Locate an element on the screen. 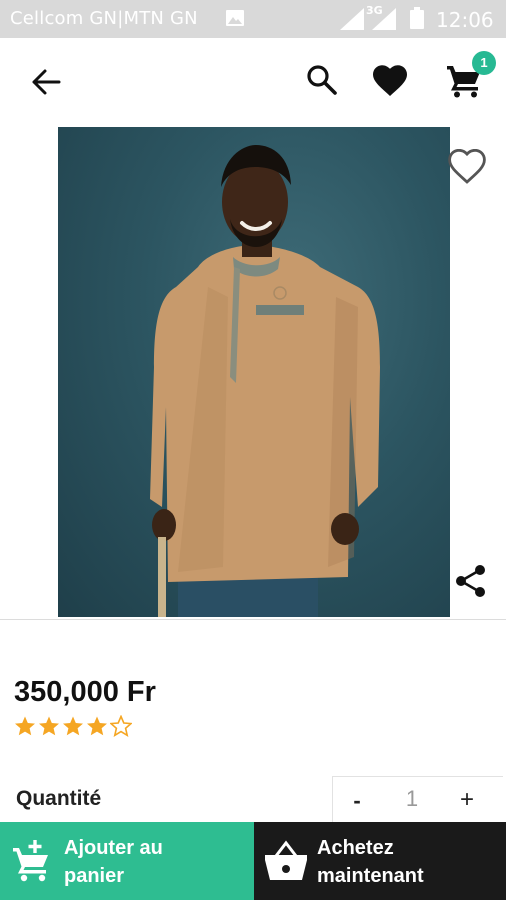 The image size is (506, 900). image-notification-icon is located at coordinates (235, 18).